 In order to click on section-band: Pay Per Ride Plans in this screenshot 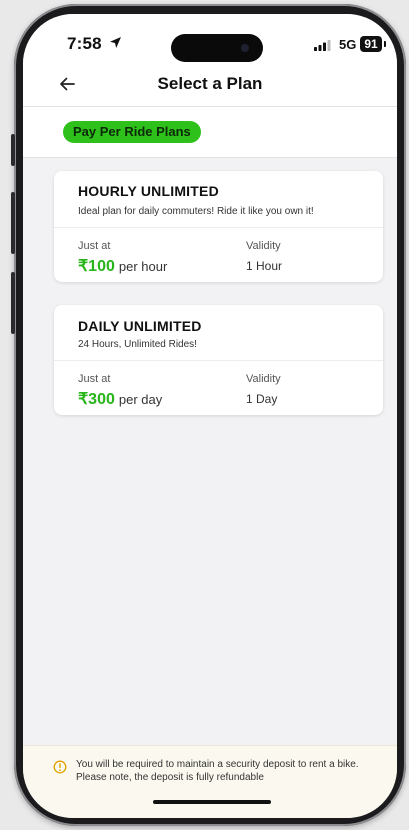, I will do `click(210, 132)`.